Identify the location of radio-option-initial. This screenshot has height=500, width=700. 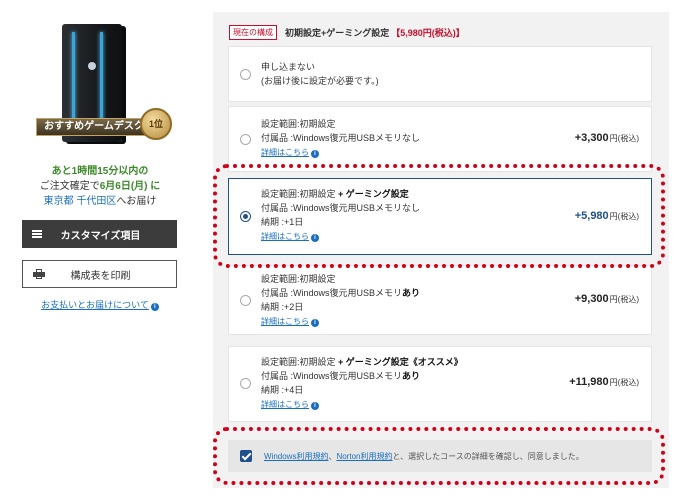
(245, 139).